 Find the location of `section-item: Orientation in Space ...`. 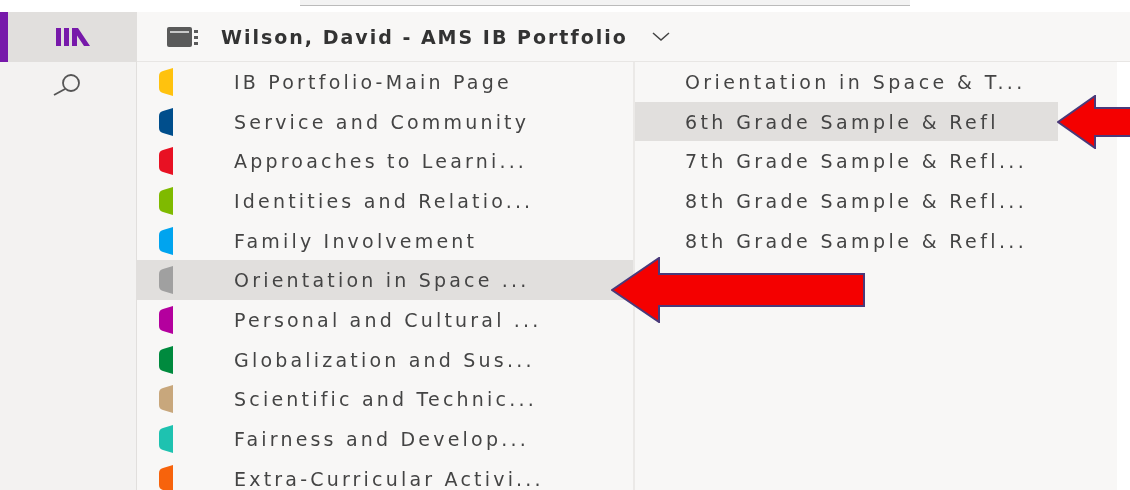

section-item: Orientation in Space ... is located at coordinates (385, 280).